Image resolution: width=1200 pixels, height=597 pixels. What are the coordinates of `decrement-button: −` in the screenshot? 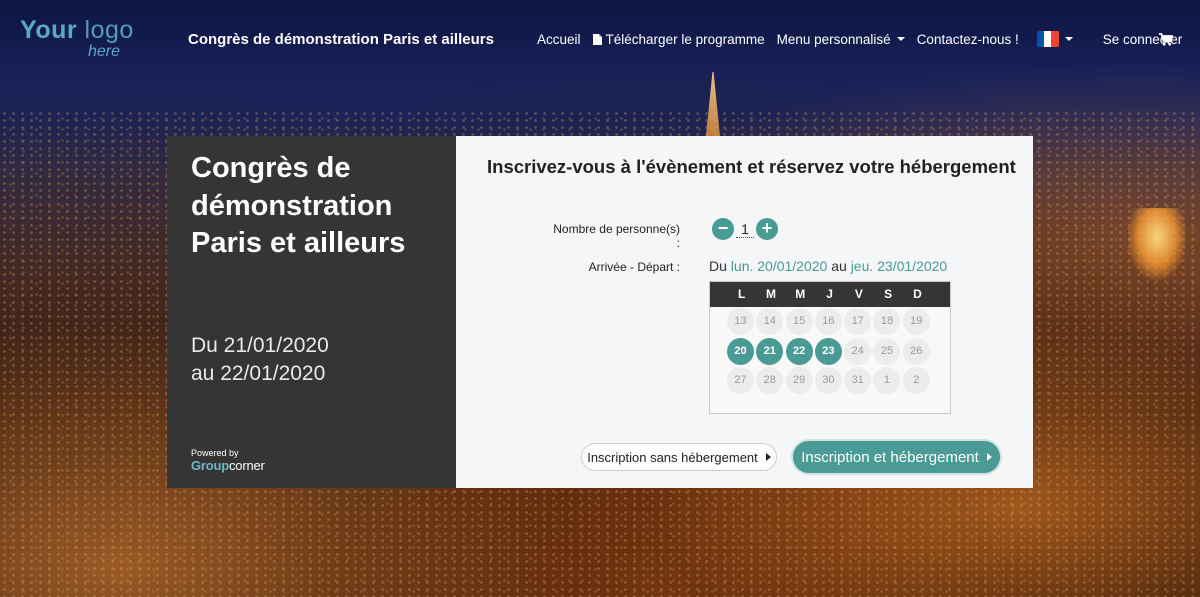 It's located at (723, 229).